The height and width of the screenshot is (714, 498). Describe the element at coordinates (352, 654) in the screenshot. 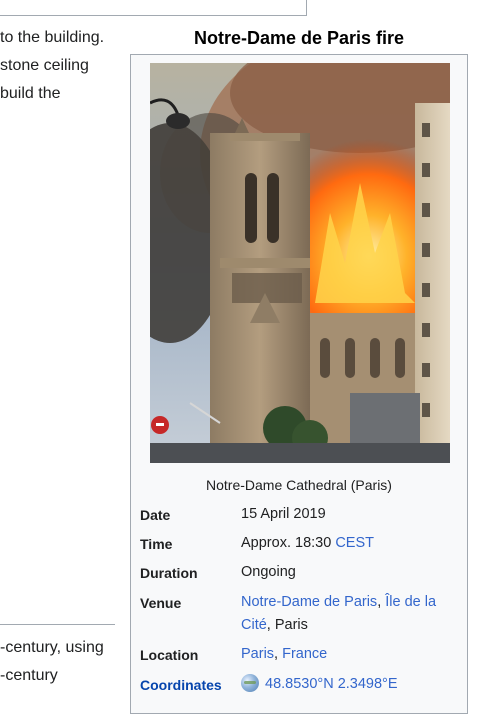

I see `value-location: Paris, France` at that location.